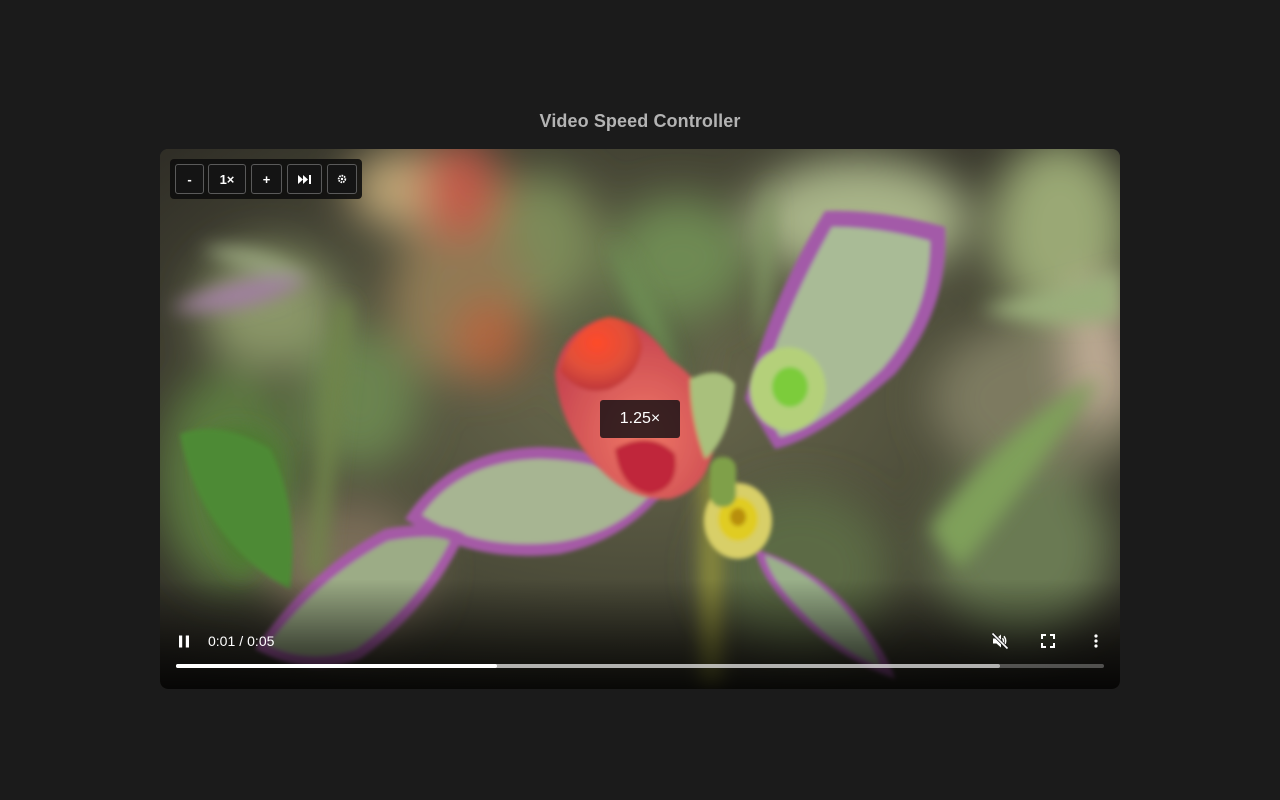 Image resolution: width=1280 pixels, height=800 pixels. I want to click on page-title: Video Speed Controller, so click(640, 121).